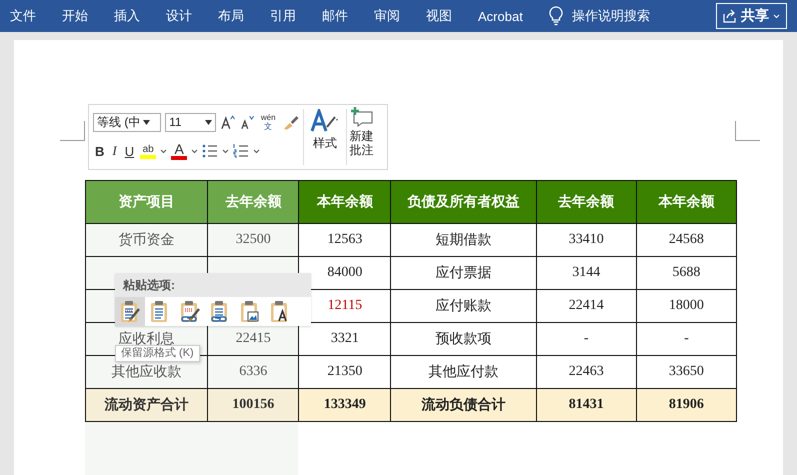 The image size is (797, 475). Describe the element at coordinates (611, 16) in the screenshot. I see `tell-me-search: 操作说明搜索` at that location.